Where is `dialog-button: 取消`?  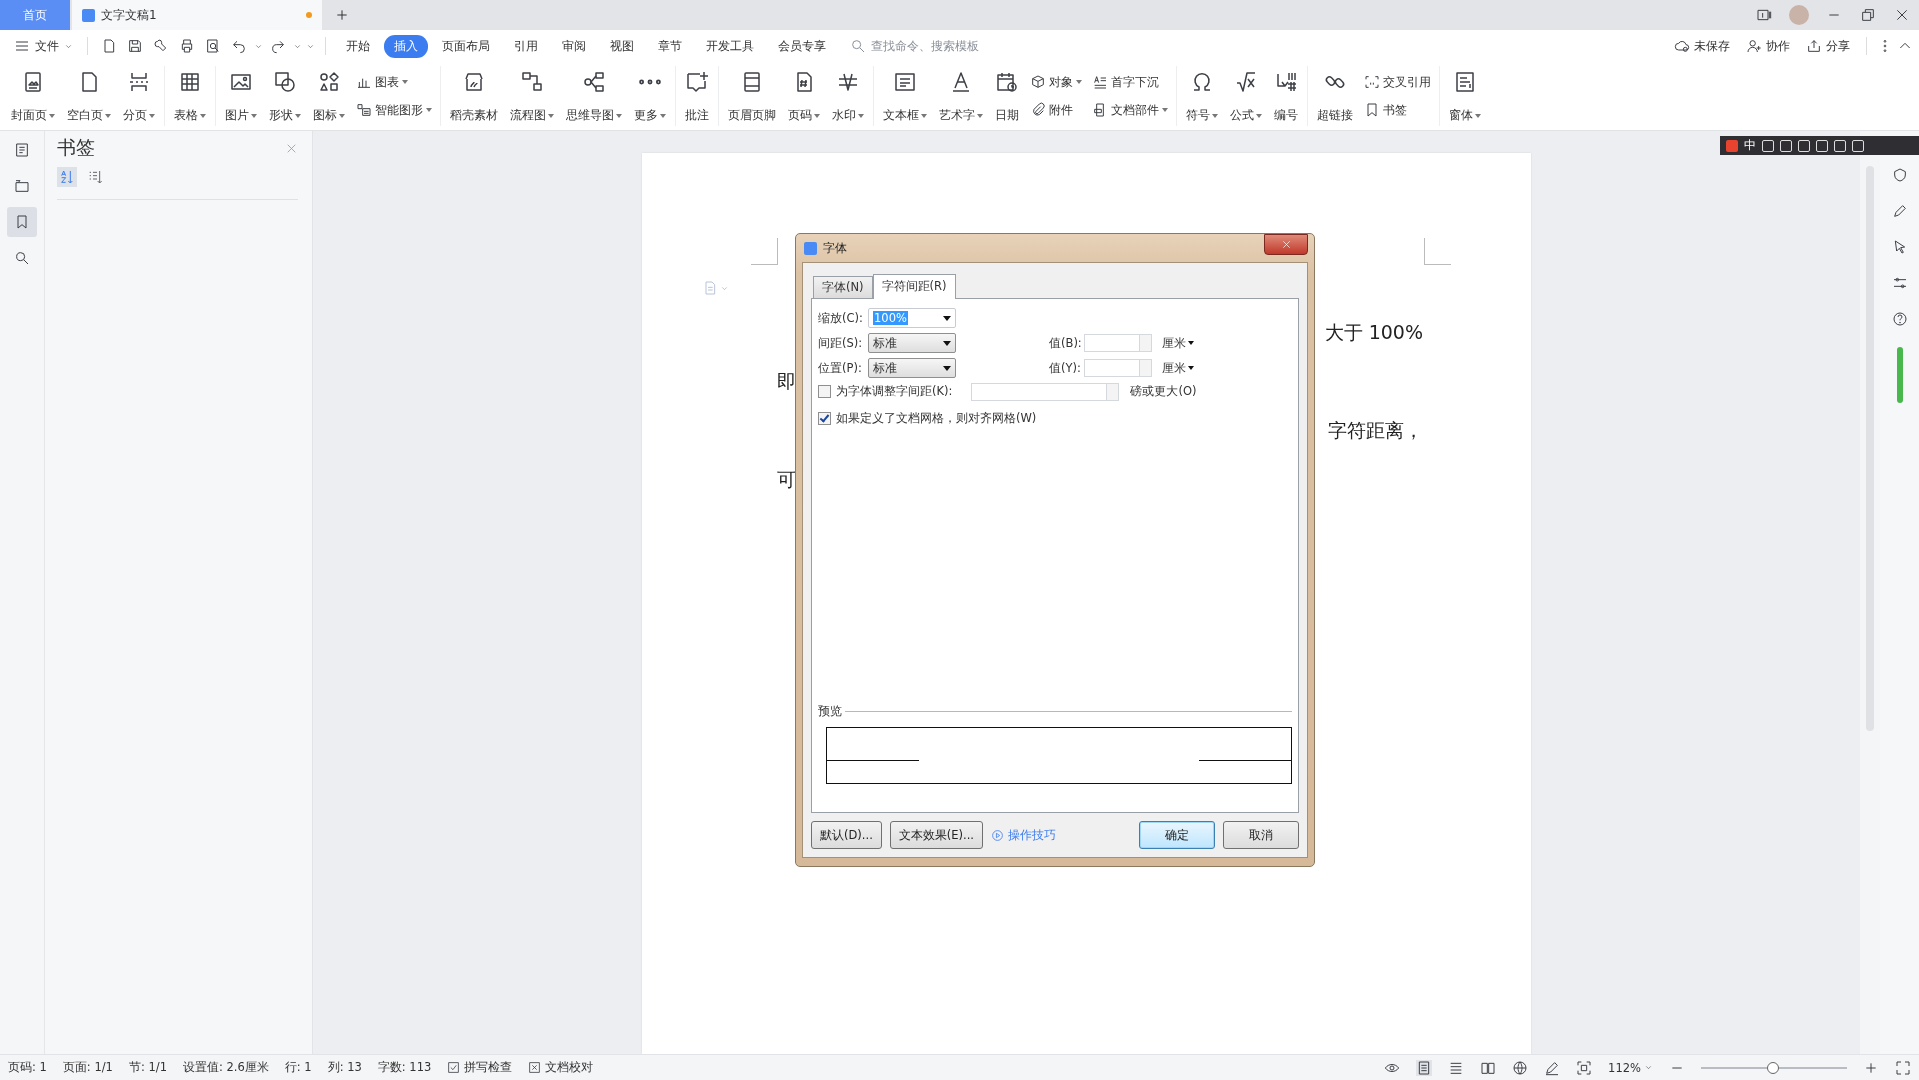
dialog-button: 取消 is located at coordinates (1261, 835).